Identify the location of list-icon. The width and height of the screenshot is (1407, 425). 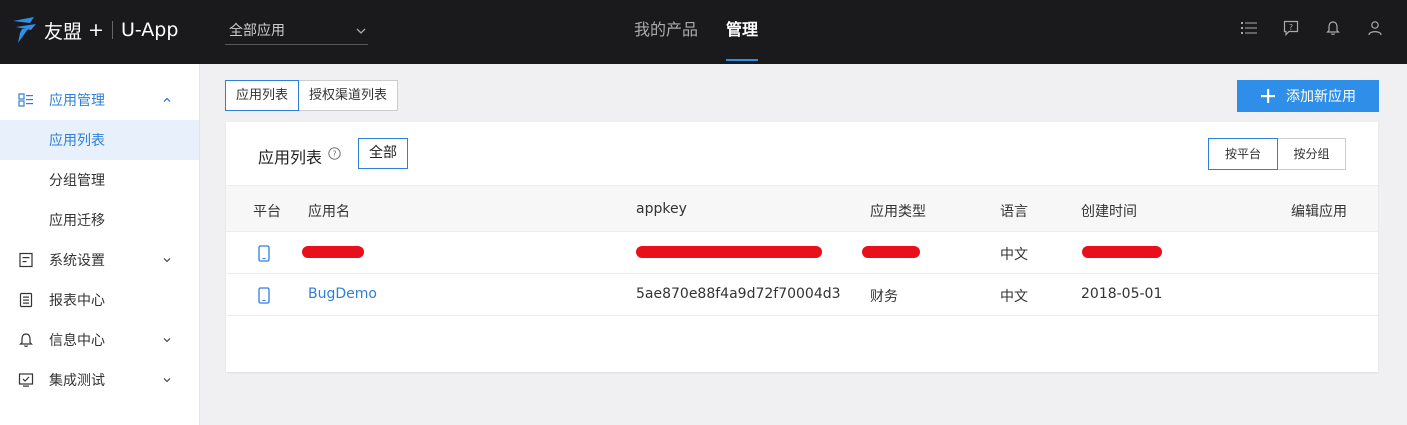
(1249, 28).